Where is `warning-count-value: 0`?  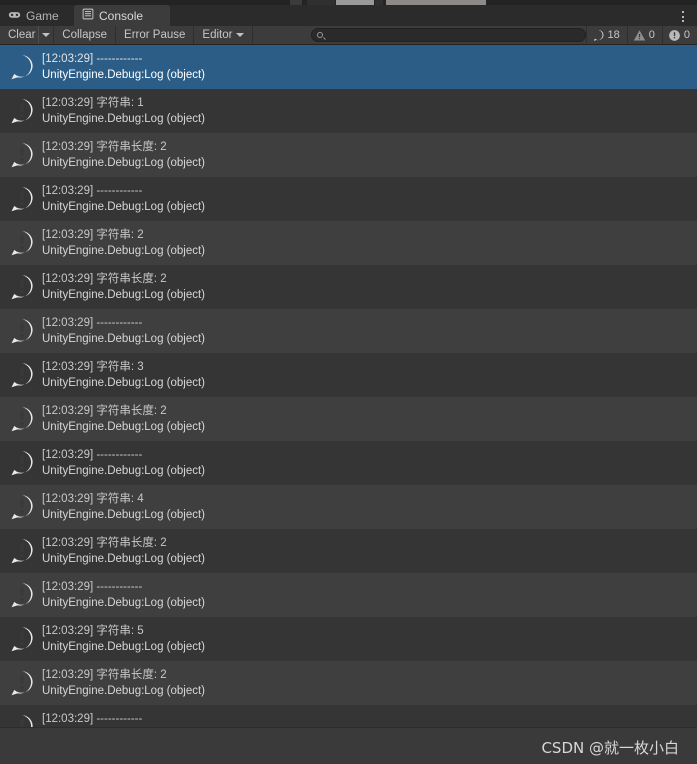 warning-count-value: 0 is located at coordinates (651, 35).